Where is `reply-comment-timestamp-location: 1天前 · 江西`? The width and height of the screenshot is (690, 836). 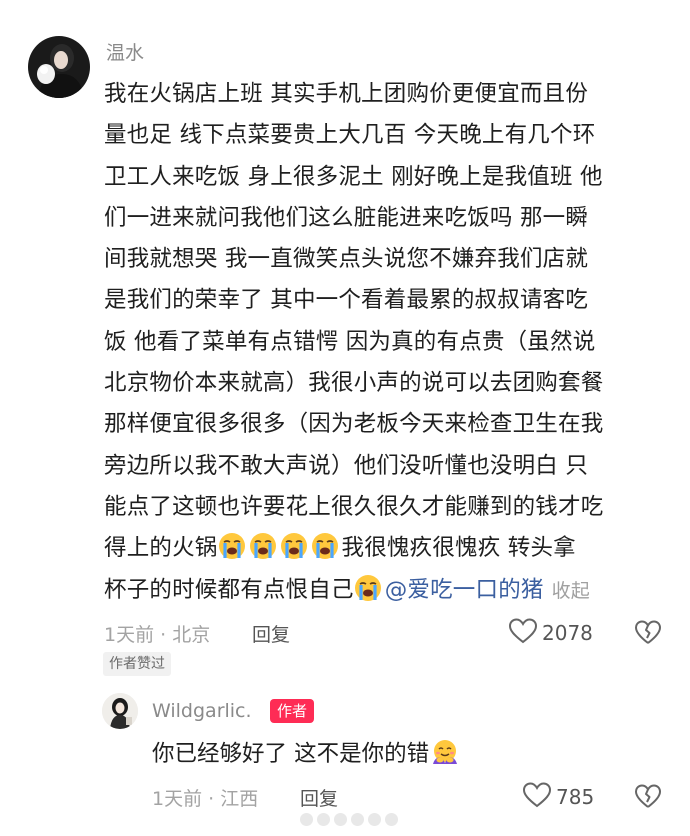 reply-comment-timestamp-location: 1天前 · 江西 is located at coordinates (205, 799).